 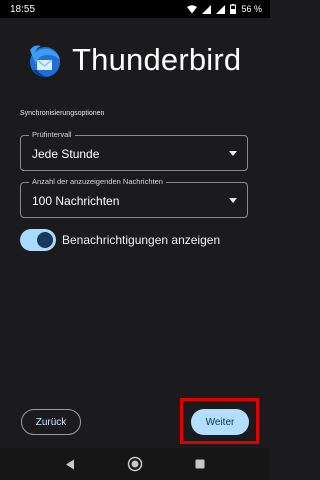 I want to click on status-bar: 18:55 56 %, so click(x=135, y=9).